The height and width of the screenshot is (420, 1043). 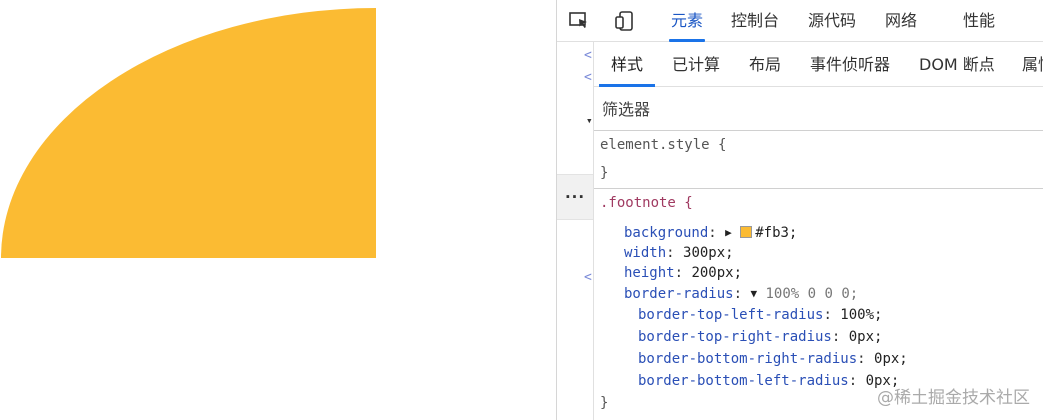 I want to click on devtools-toolbar: 元素 控制台 源代码 网络 性能, so click(x=800, y=21).